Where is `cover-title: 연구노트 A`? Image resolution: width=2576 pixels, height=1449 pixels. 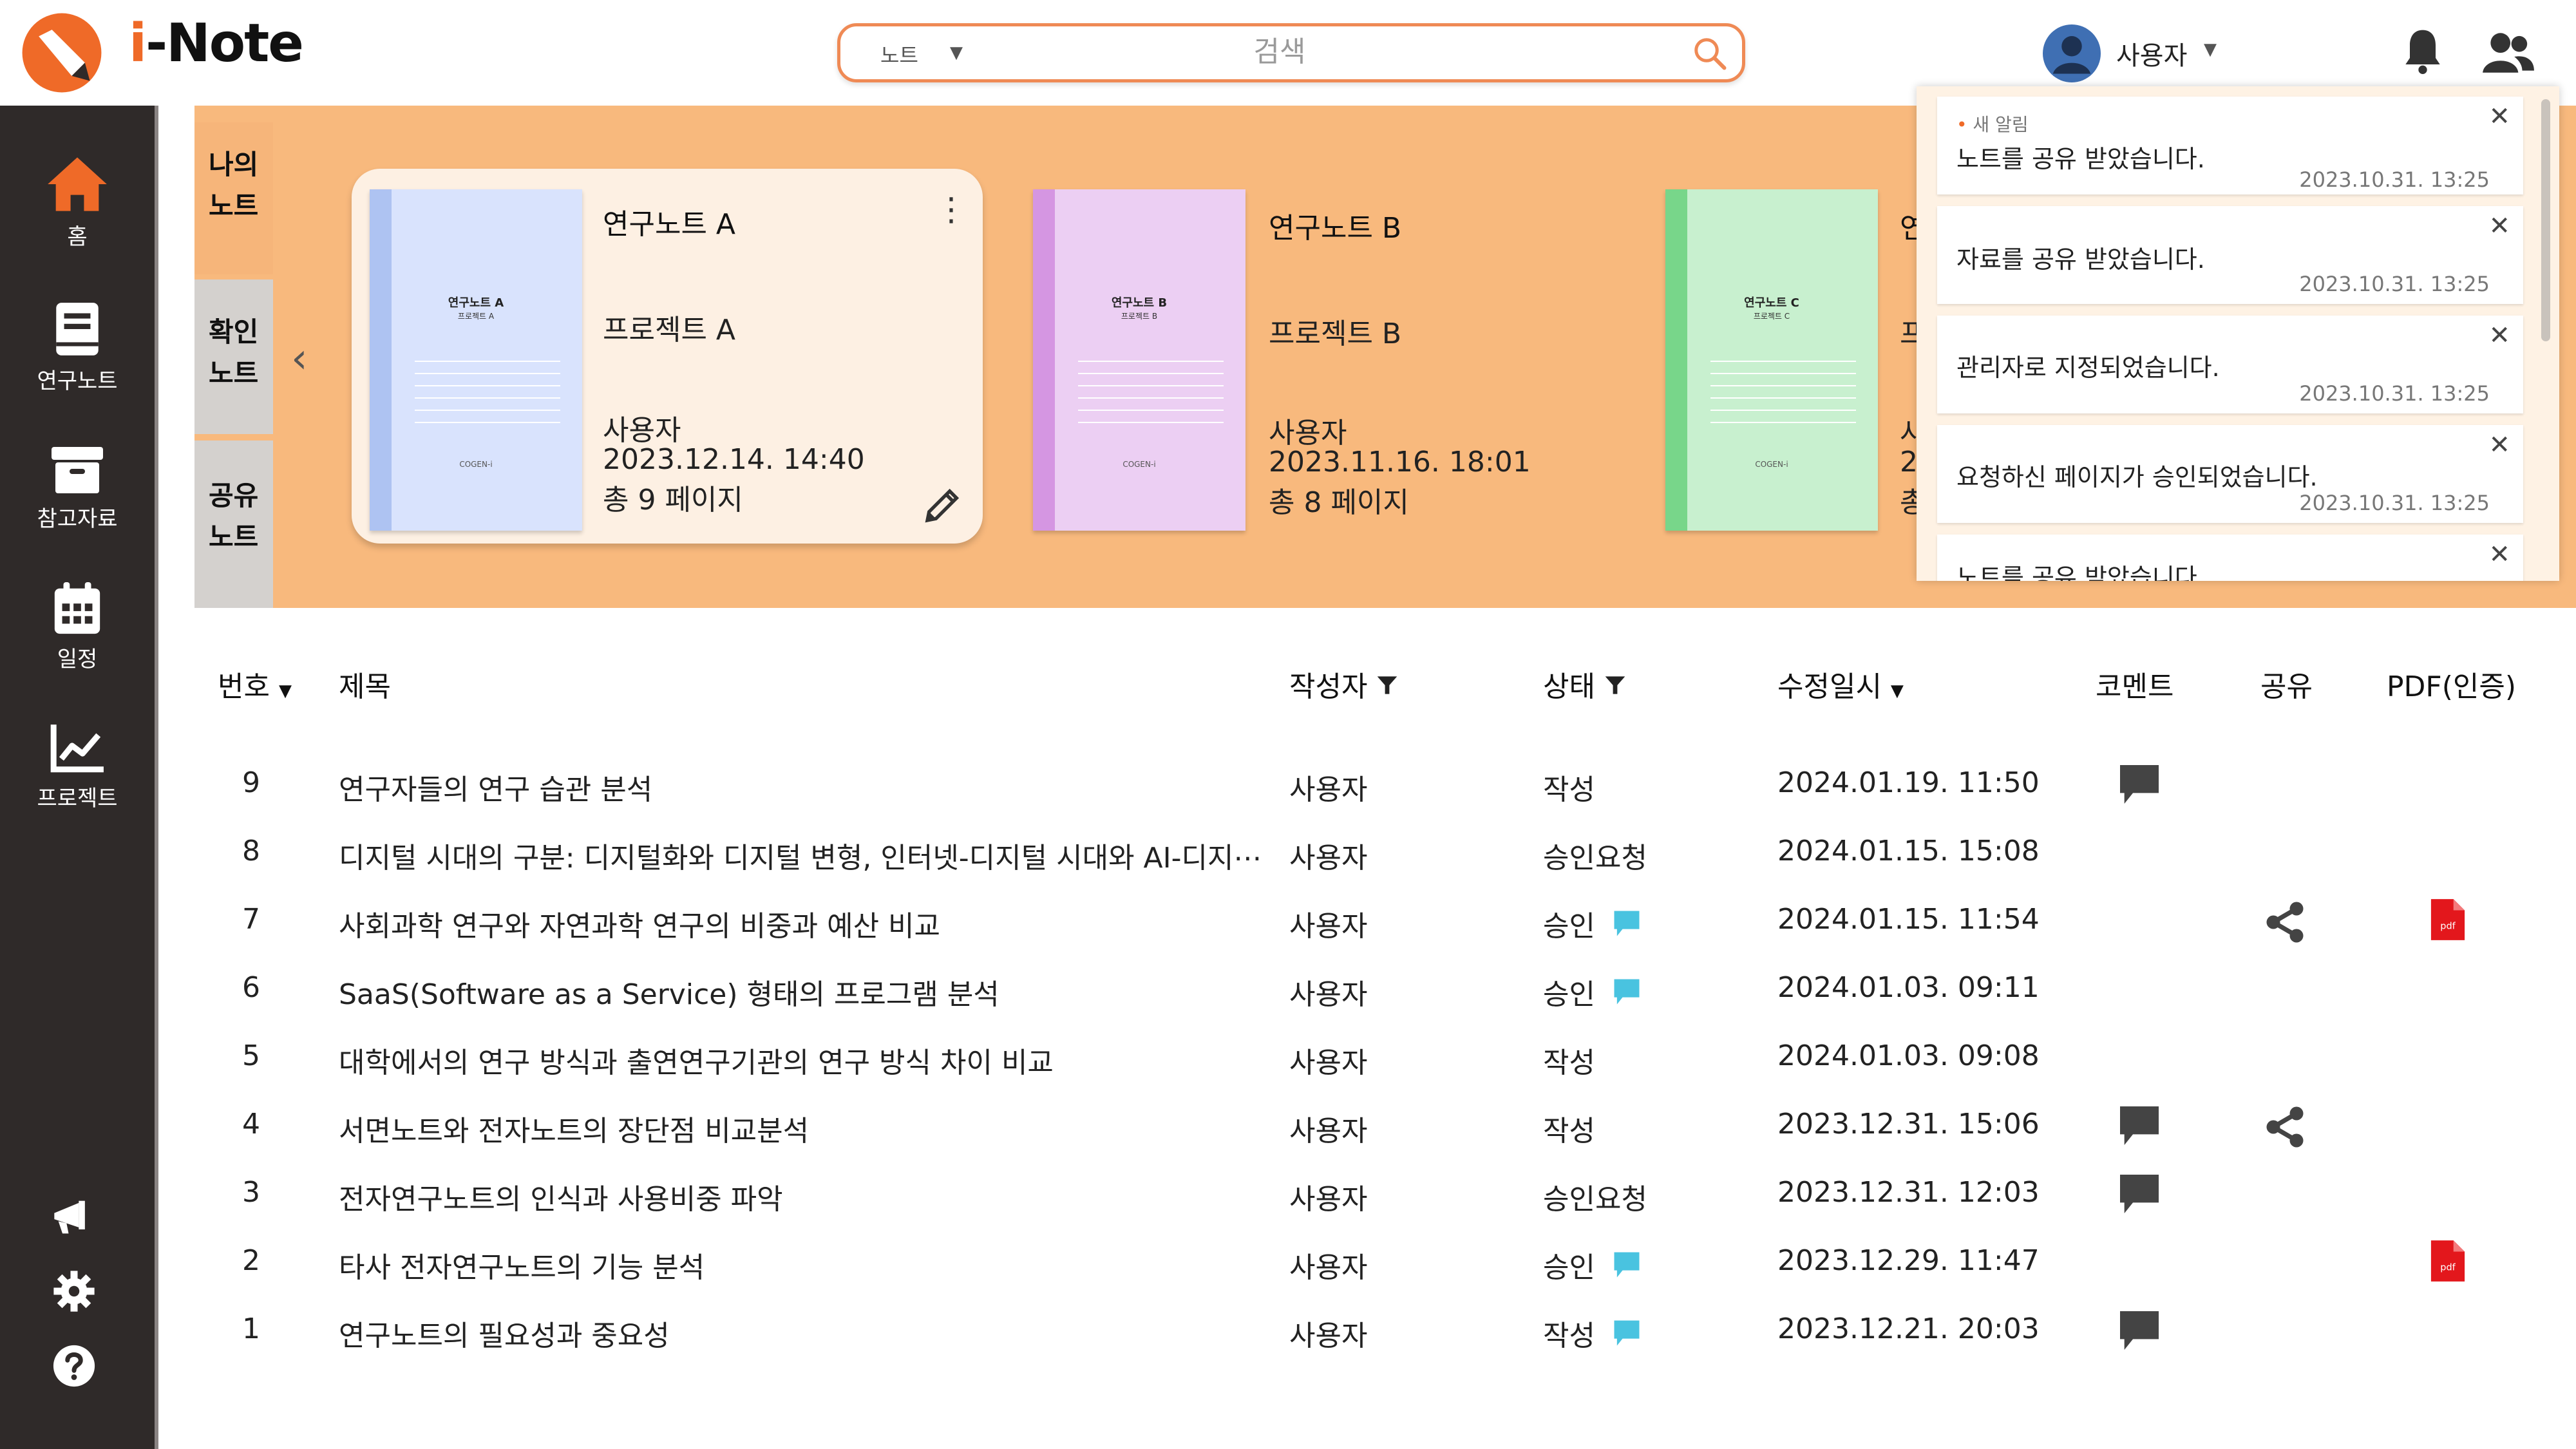
cover-title: 연구노트 A is located at coordinates (476, 303).